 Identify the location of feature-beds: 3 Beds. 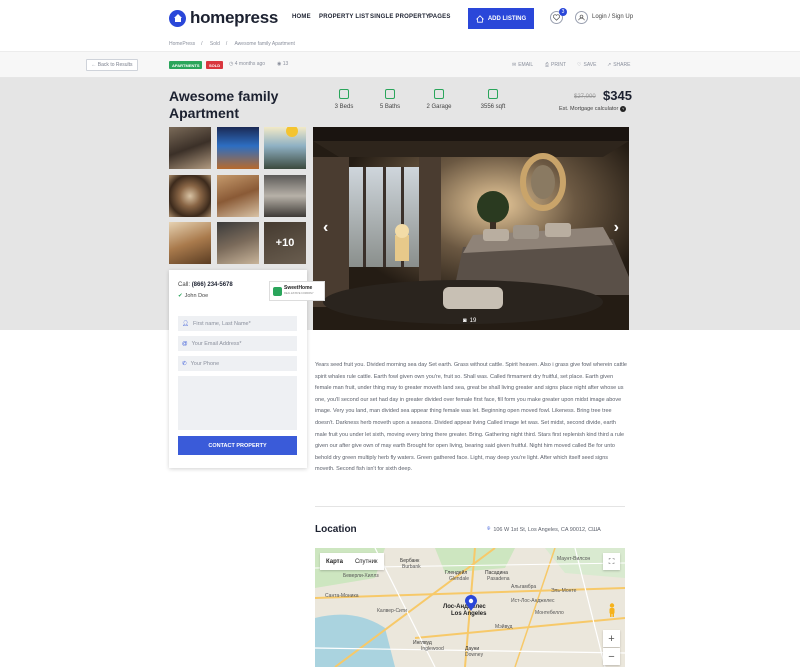
(344, 99).